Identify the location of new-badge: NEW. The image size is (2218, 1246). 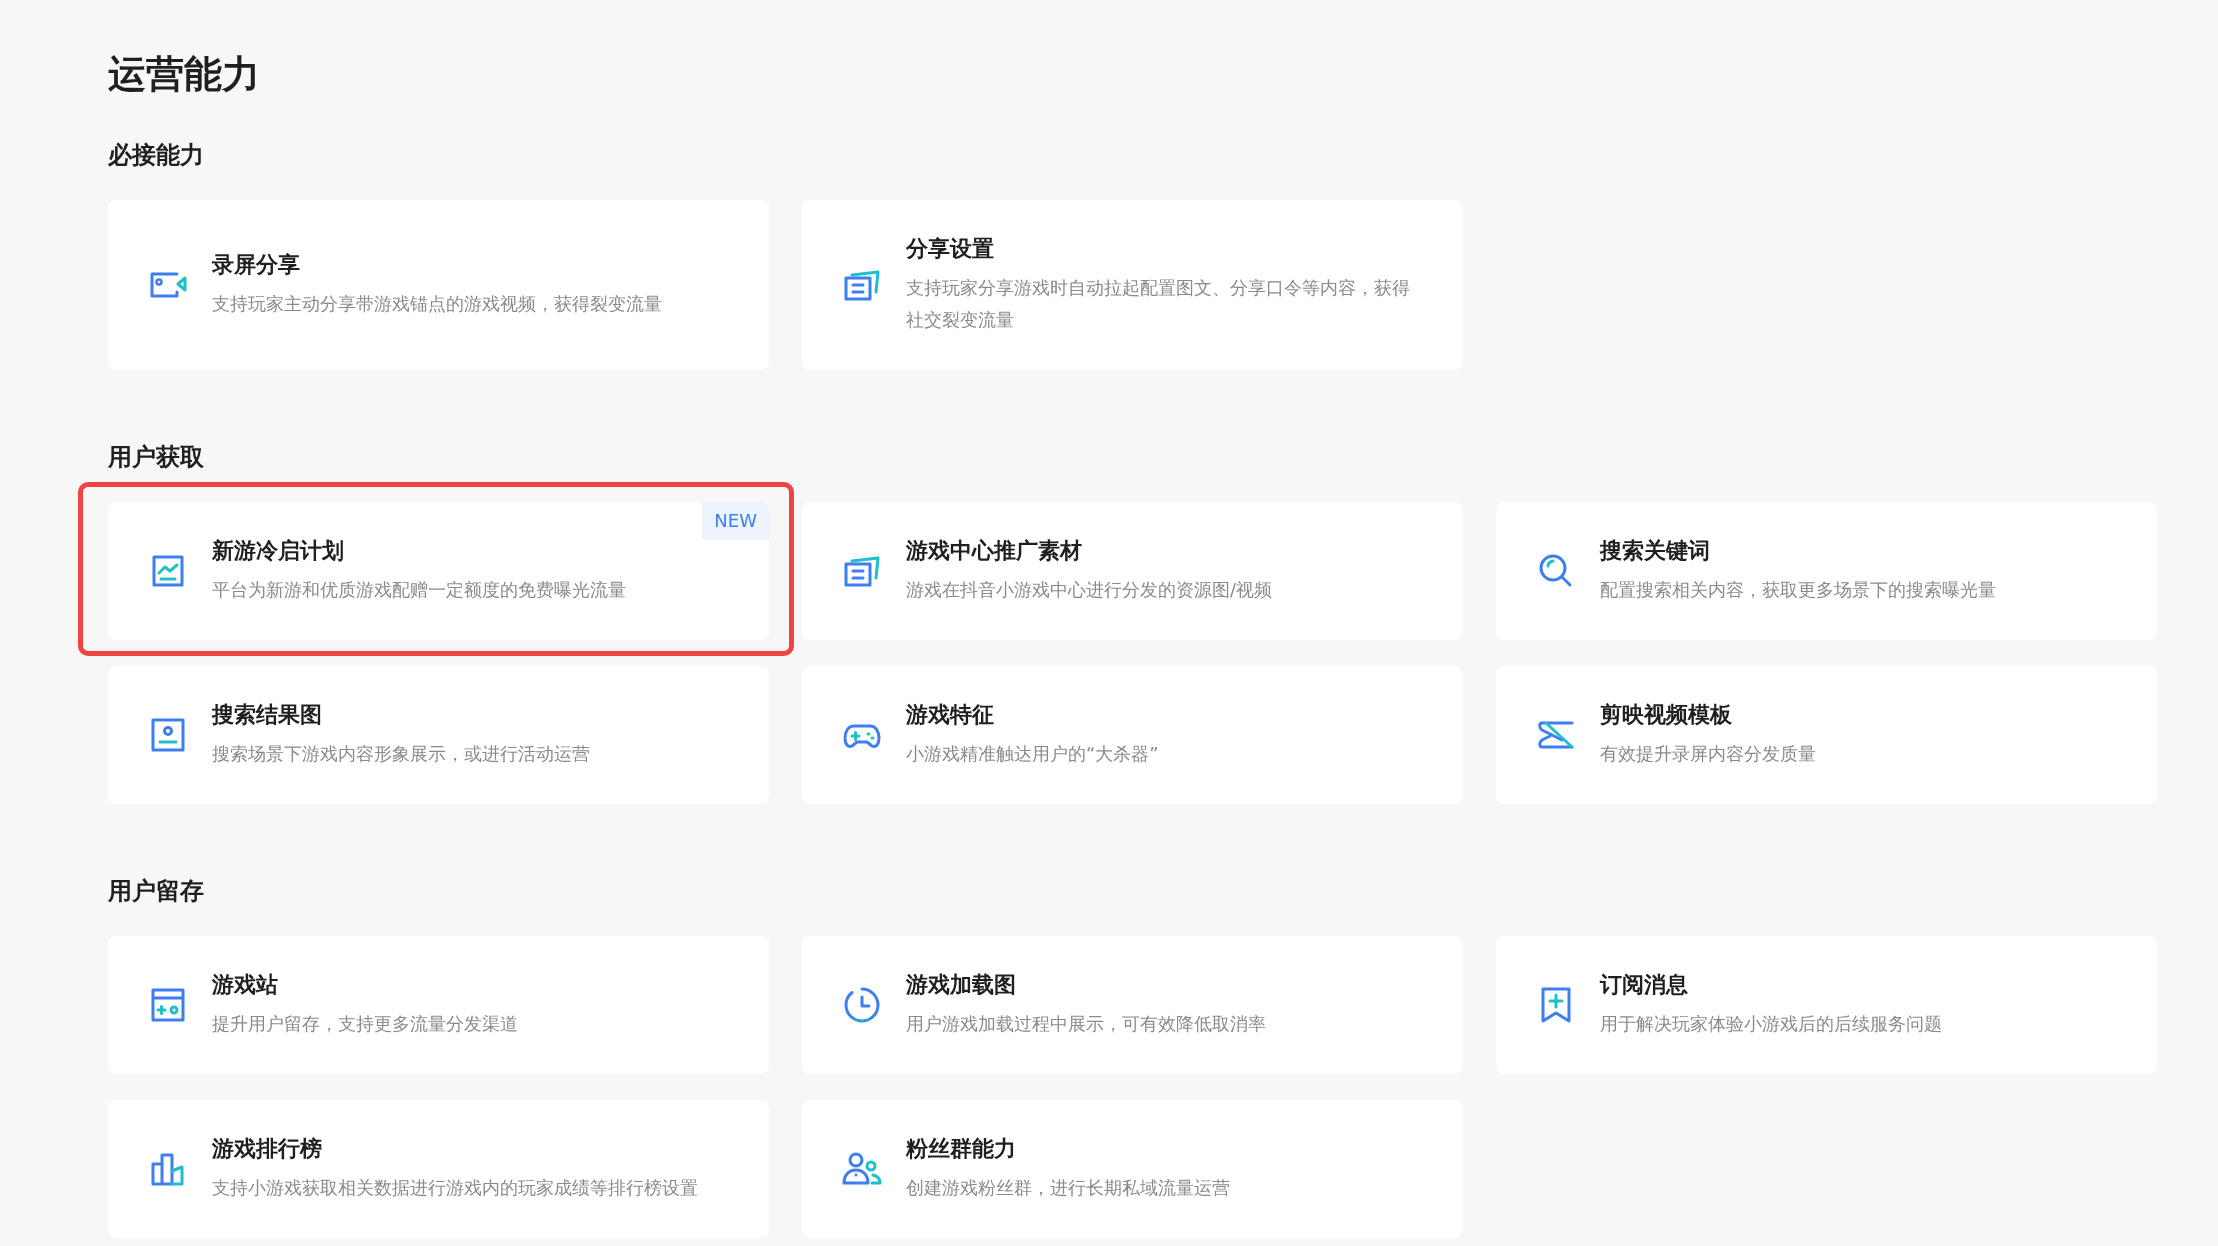
(735, 521).